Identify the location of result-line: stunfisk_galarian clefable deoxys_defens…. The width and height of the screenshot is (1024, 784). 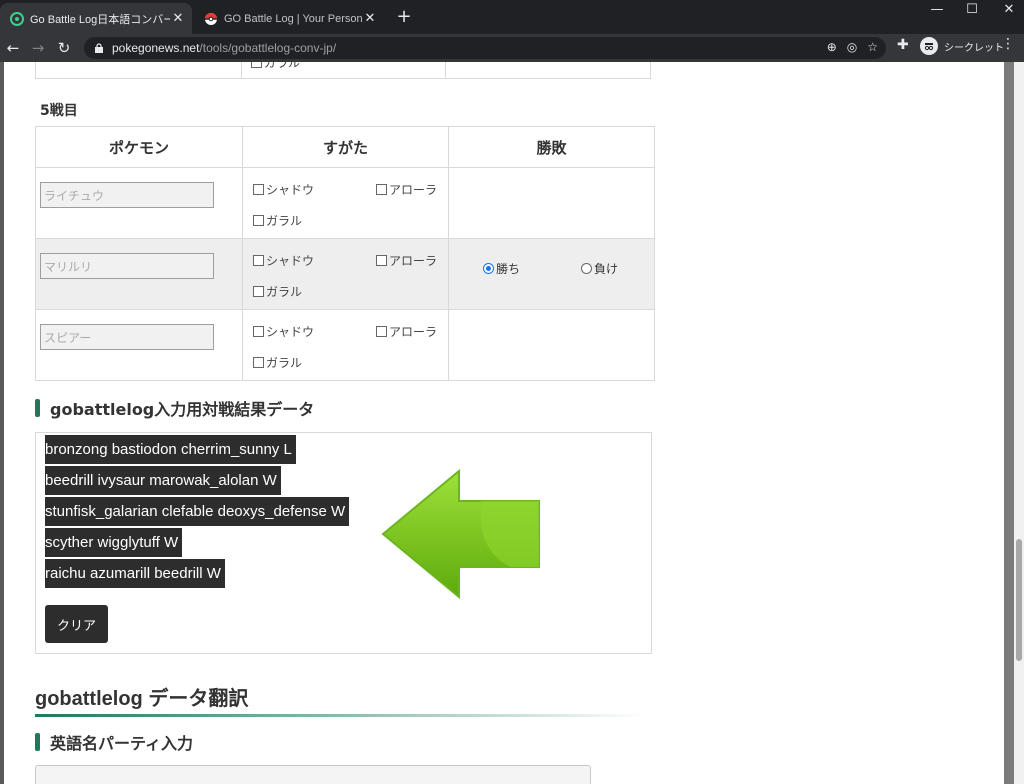
(197, 511).